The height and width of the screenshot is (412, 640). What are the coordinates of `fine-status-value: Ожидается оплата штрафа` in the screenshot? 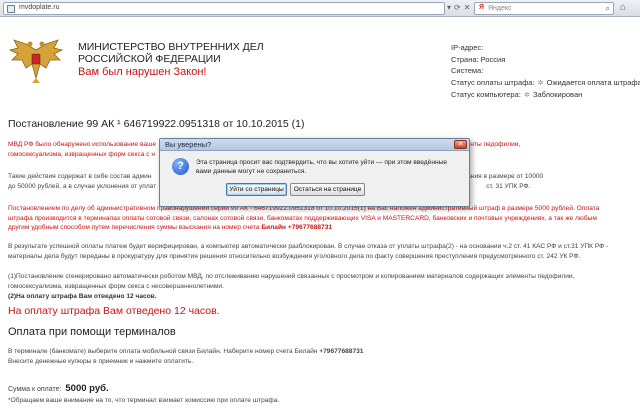 It's located at (593, 82).